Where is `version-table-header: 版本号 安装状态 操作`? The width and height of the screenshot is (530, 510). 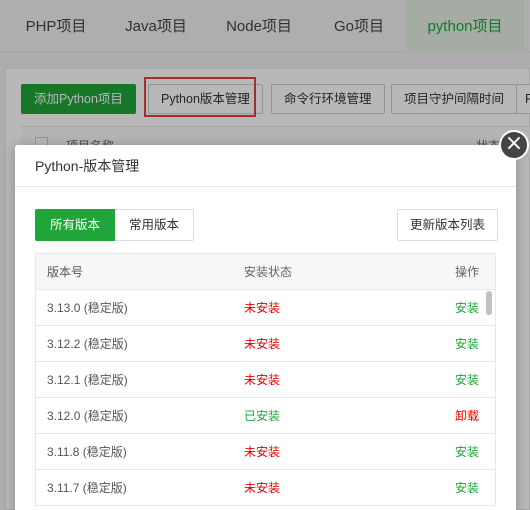
version-table-header: 版本号 安装状态 操作 is located at coordinates (265, 272).